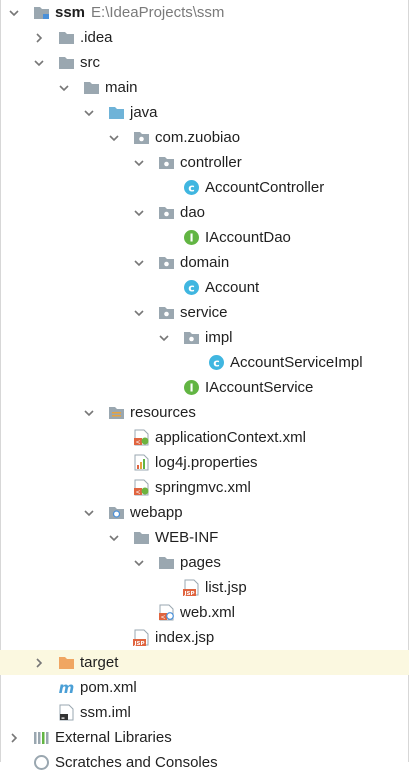 This screenshot has height=775, width=409. I want to click on tree-node-java: java, so click(204, 112).